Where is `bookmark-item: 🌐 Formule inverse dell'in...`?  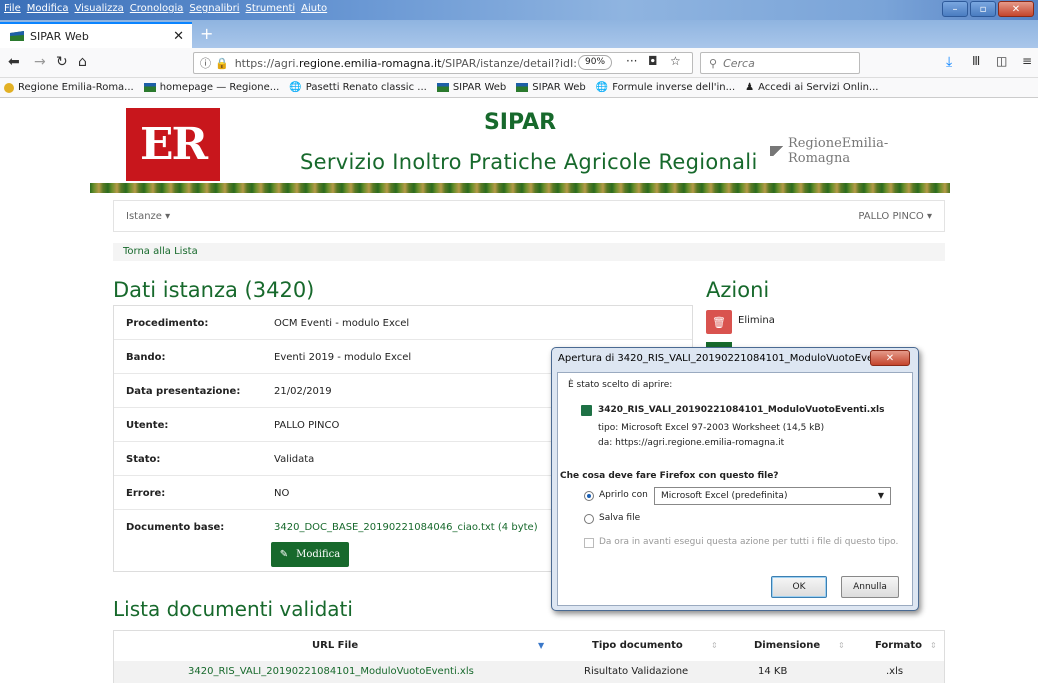
bookmark-item: 🌐 Formule inverse dell'in... is located at coordinates (665, 87).